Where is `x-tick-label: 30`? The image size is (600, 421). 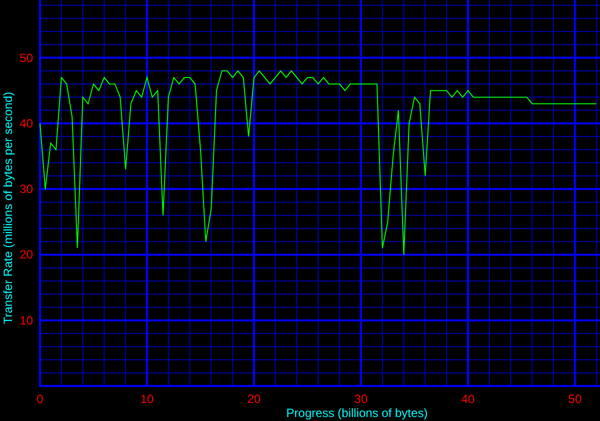 x-tick-label: 30 is located at coordinates (361, 399).